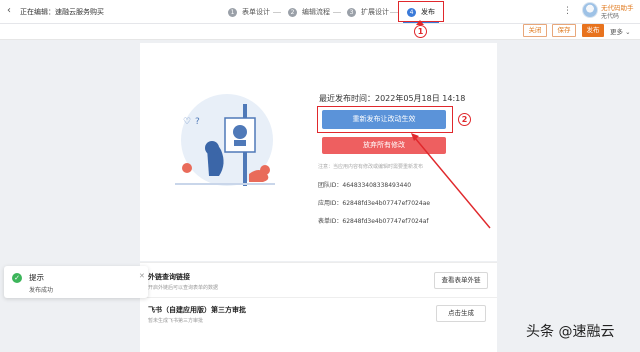  I want to click on annotation-badge-2: 2, so click(464, 119).